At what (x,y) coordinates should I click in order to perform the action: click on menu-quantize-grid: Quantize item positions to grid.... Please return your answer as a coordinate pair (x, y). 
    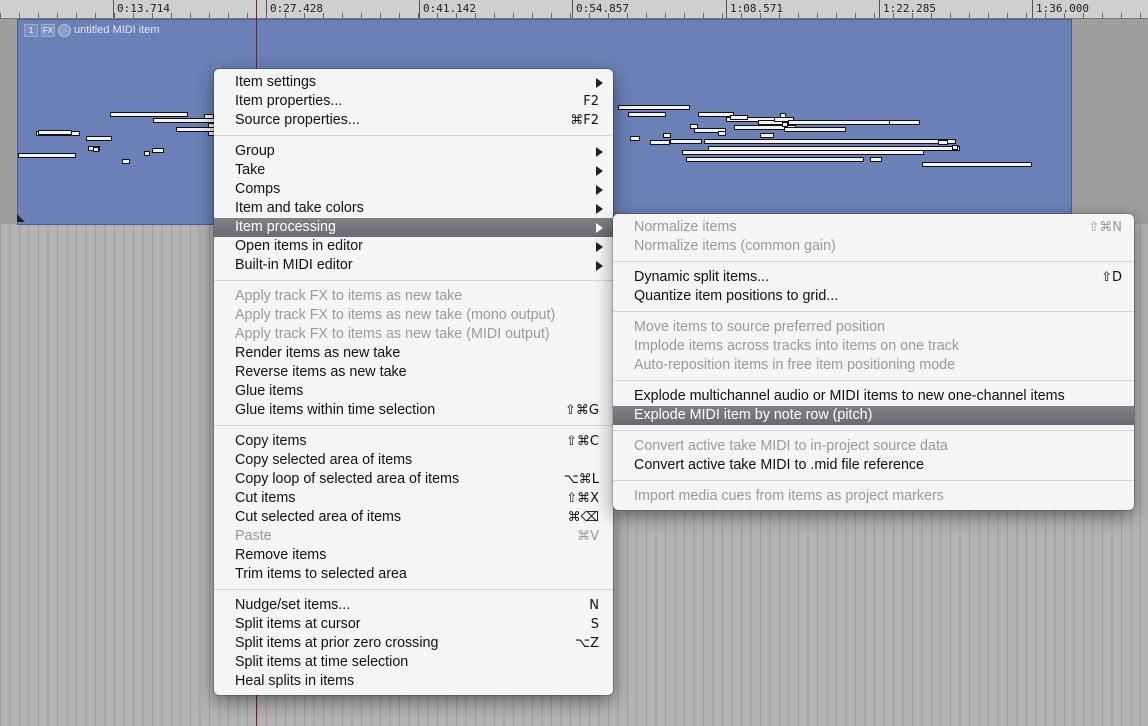
    Looking at the image, I should click on (873, 296).